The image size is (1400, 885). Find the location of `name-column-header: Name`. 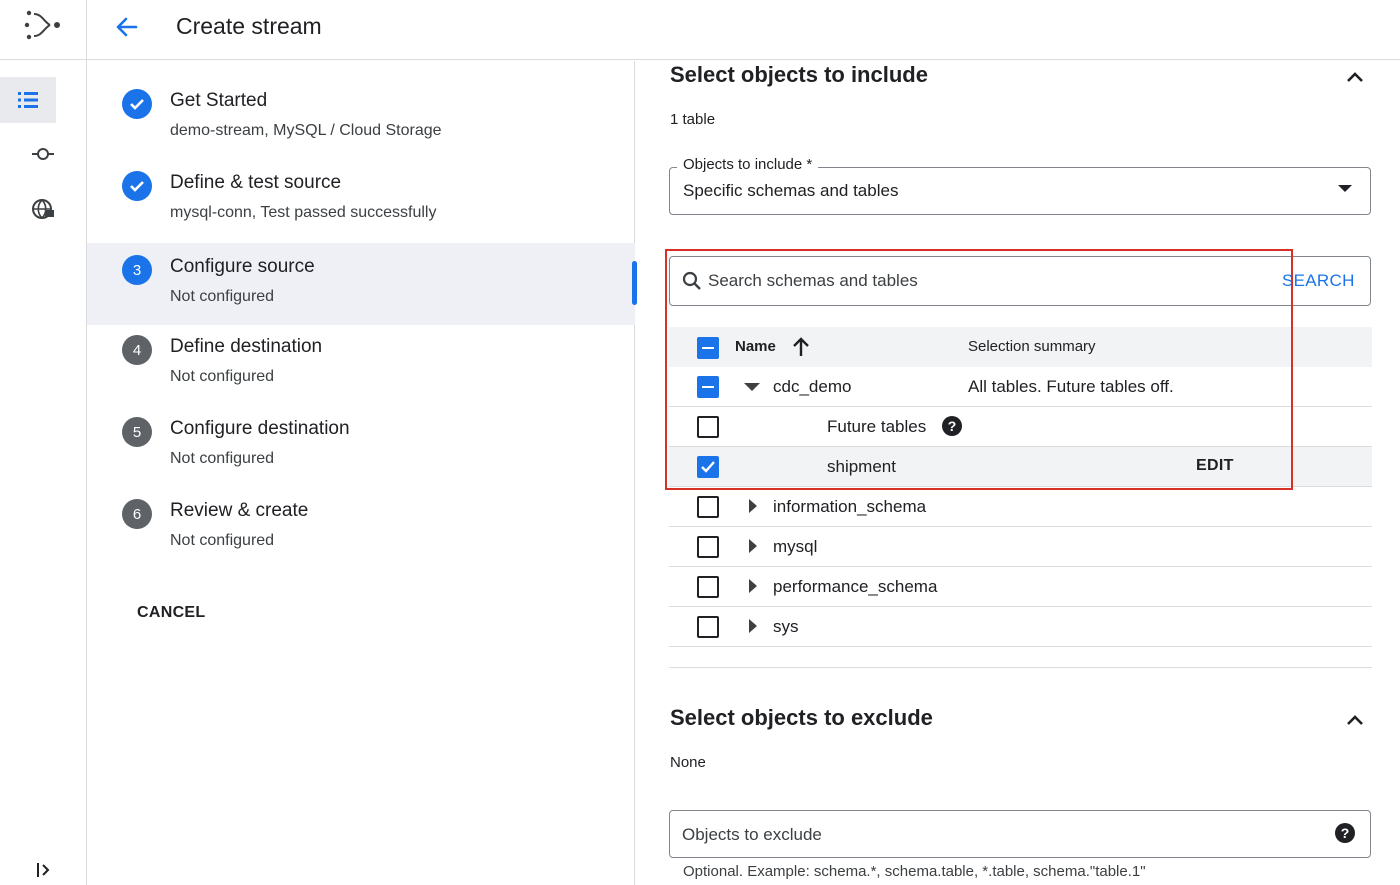

name-column-header: Name is located at coordinates (755, 346).